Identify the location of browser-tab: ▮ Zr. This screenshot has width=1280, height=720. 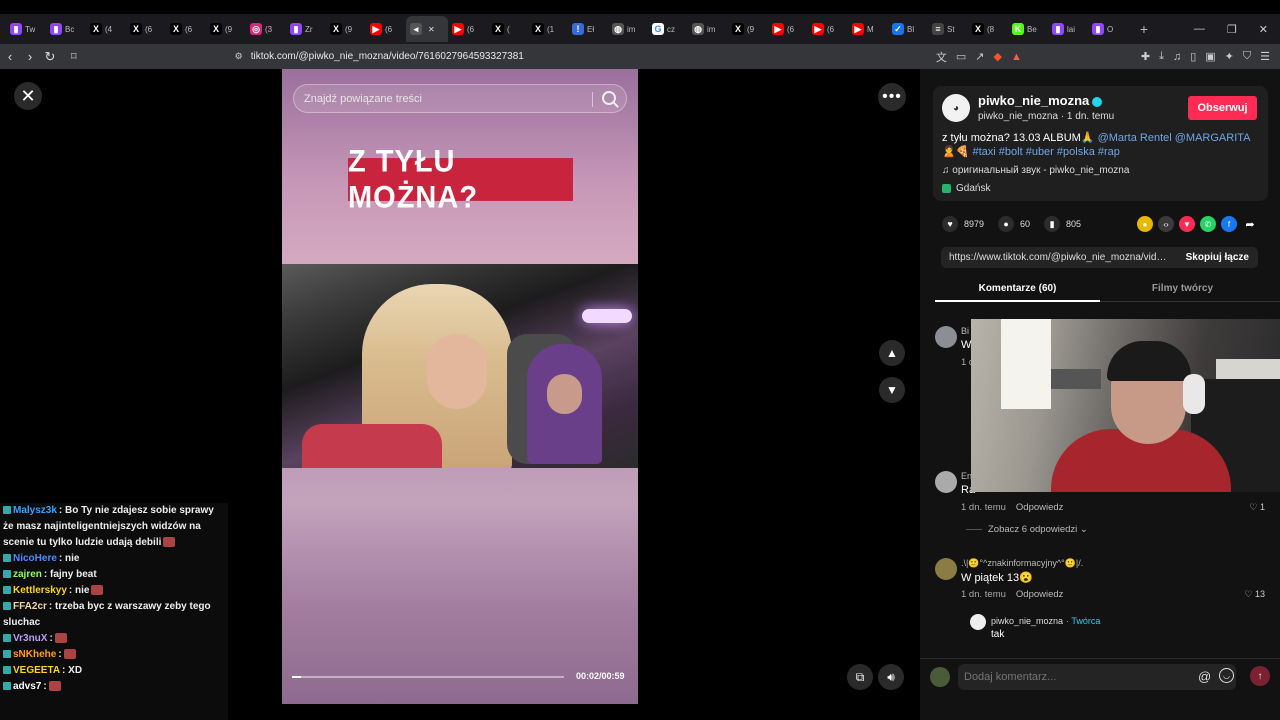
(306, 29).